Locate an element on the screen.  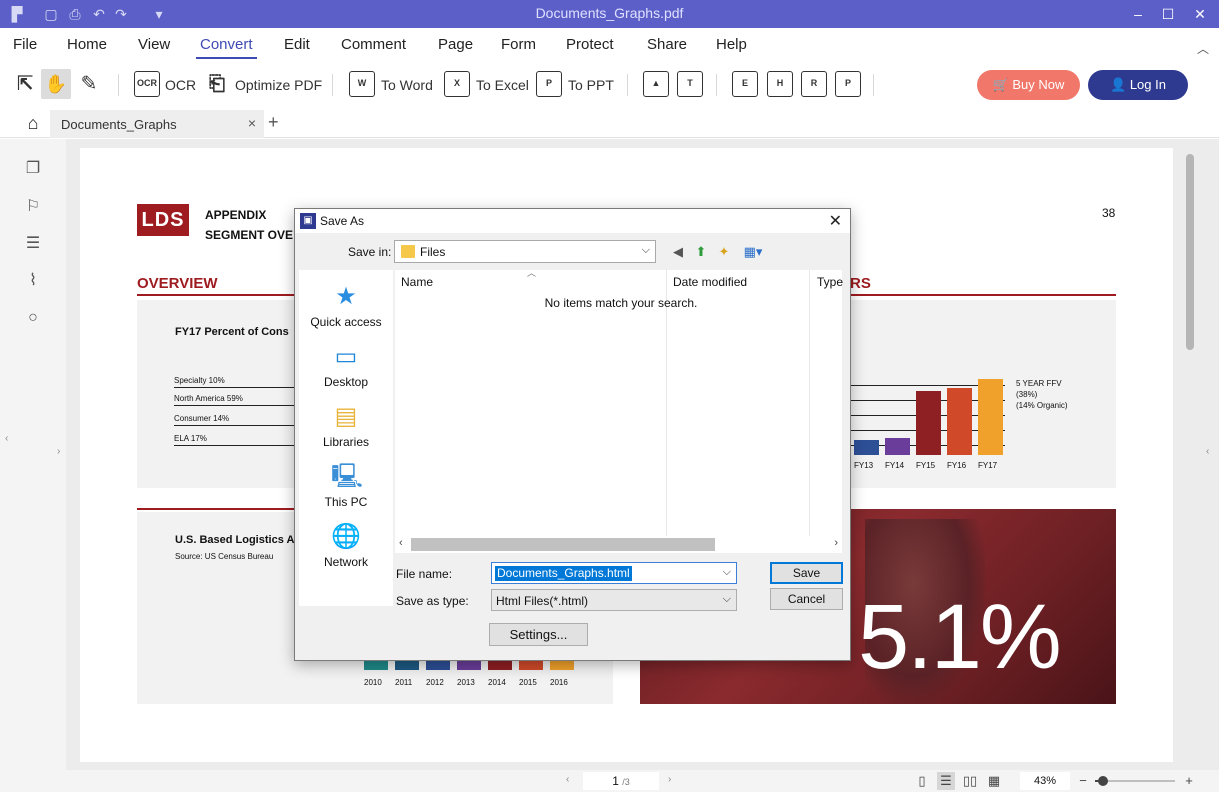
place-desktop: ▭ Desktop is located at coordinates (346, 365).